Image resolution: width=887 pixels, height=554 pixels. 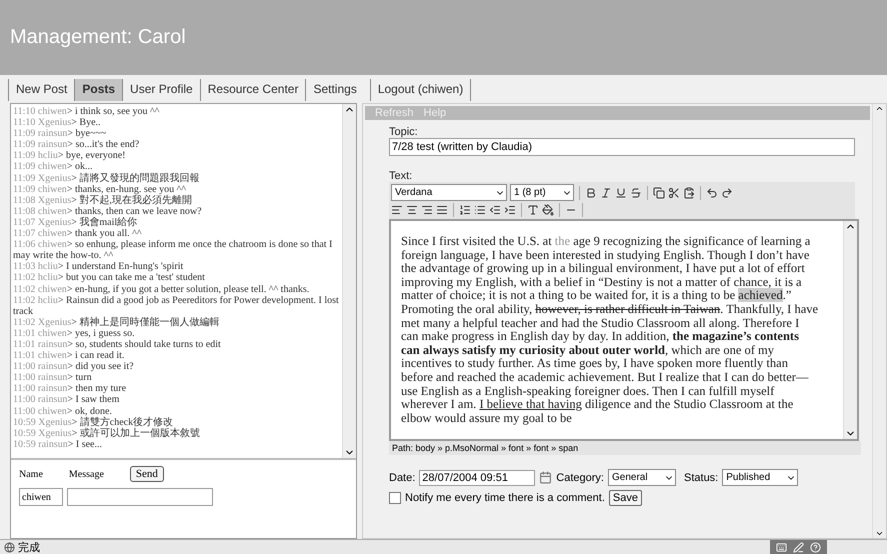 I want to click on chat-message: 11:00 rainsun> then my ture, so click(x=70, y=388).